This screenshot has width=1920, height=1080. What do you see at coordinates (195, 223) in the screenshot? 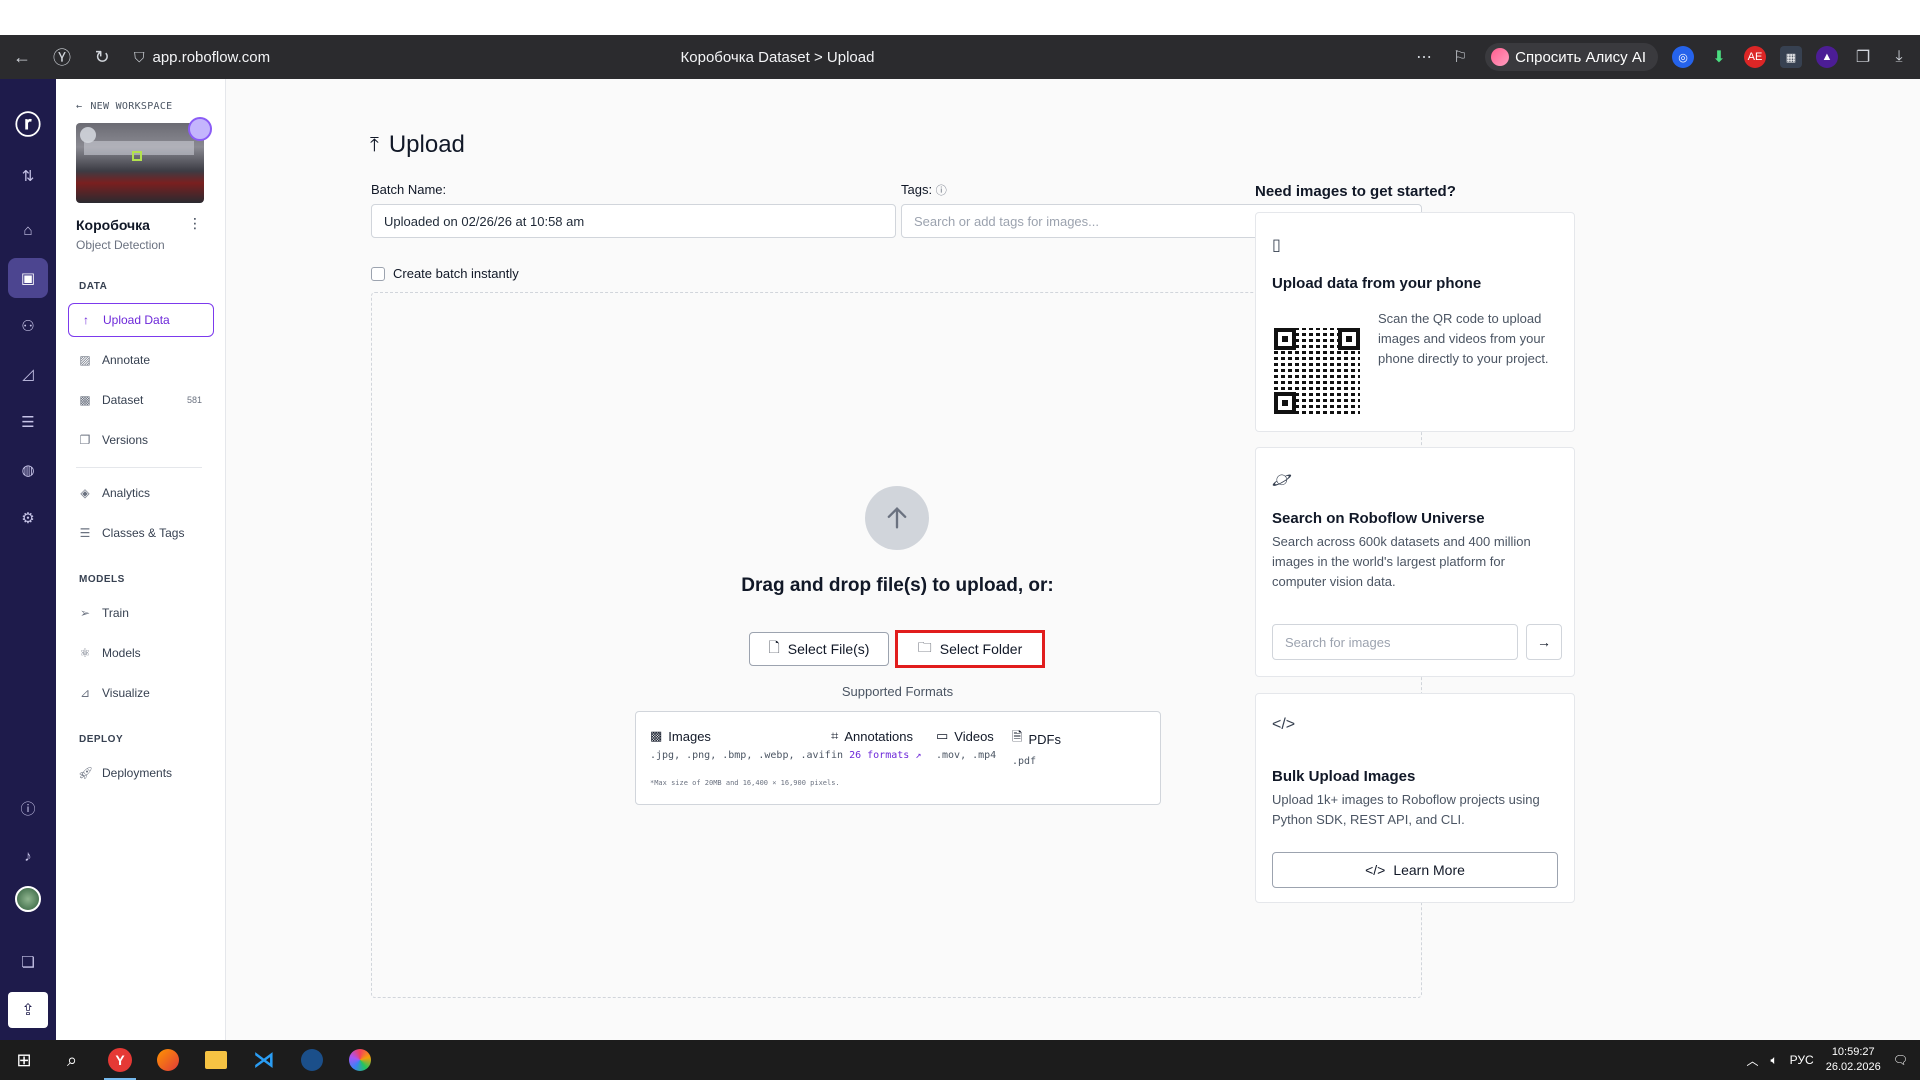
I see `kebab-menu-icon: ⋮` at bounding box center [195, 223].